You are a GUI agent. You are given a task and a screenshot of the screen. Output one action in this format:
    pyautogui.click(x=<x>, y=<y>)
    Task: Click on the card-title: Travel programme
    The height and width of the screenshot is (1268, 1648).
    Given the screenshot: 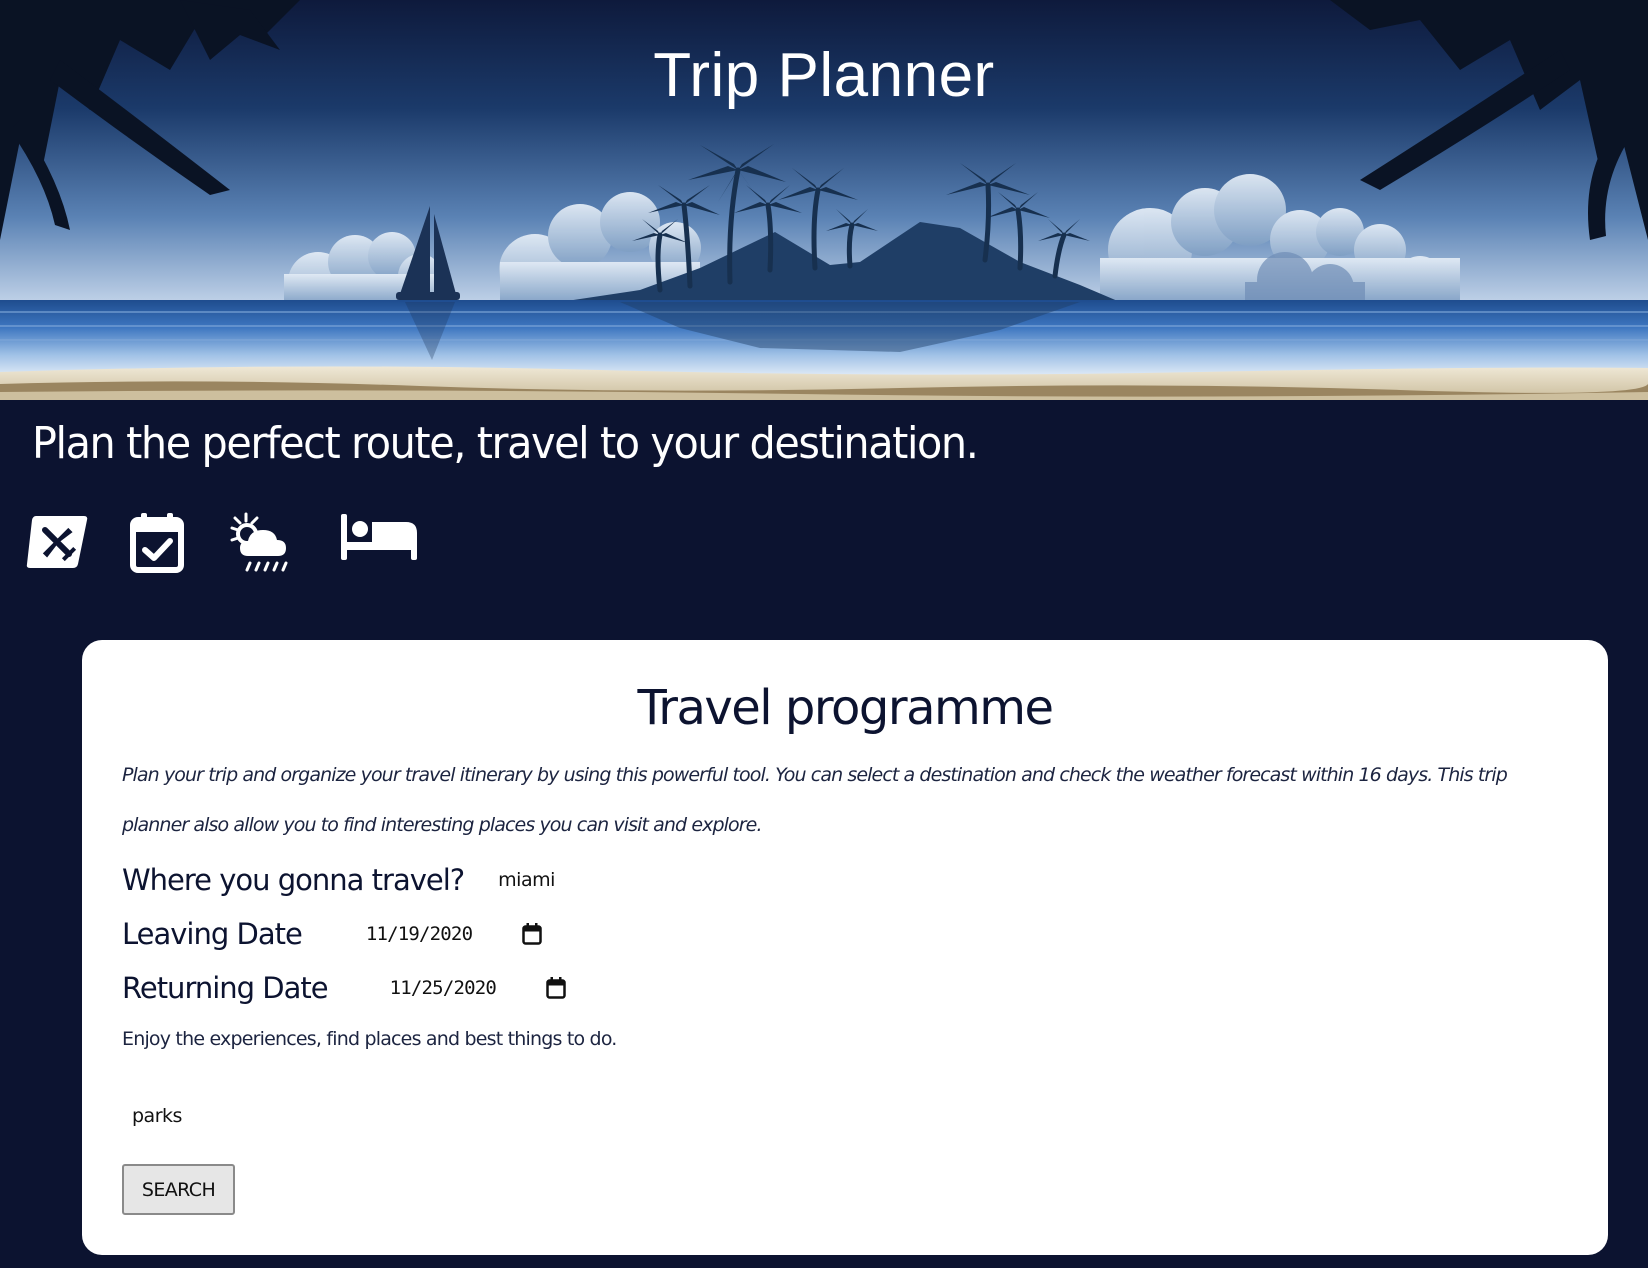 What is the action you would take?
    pyautogui.click(x=845, y=708)
    